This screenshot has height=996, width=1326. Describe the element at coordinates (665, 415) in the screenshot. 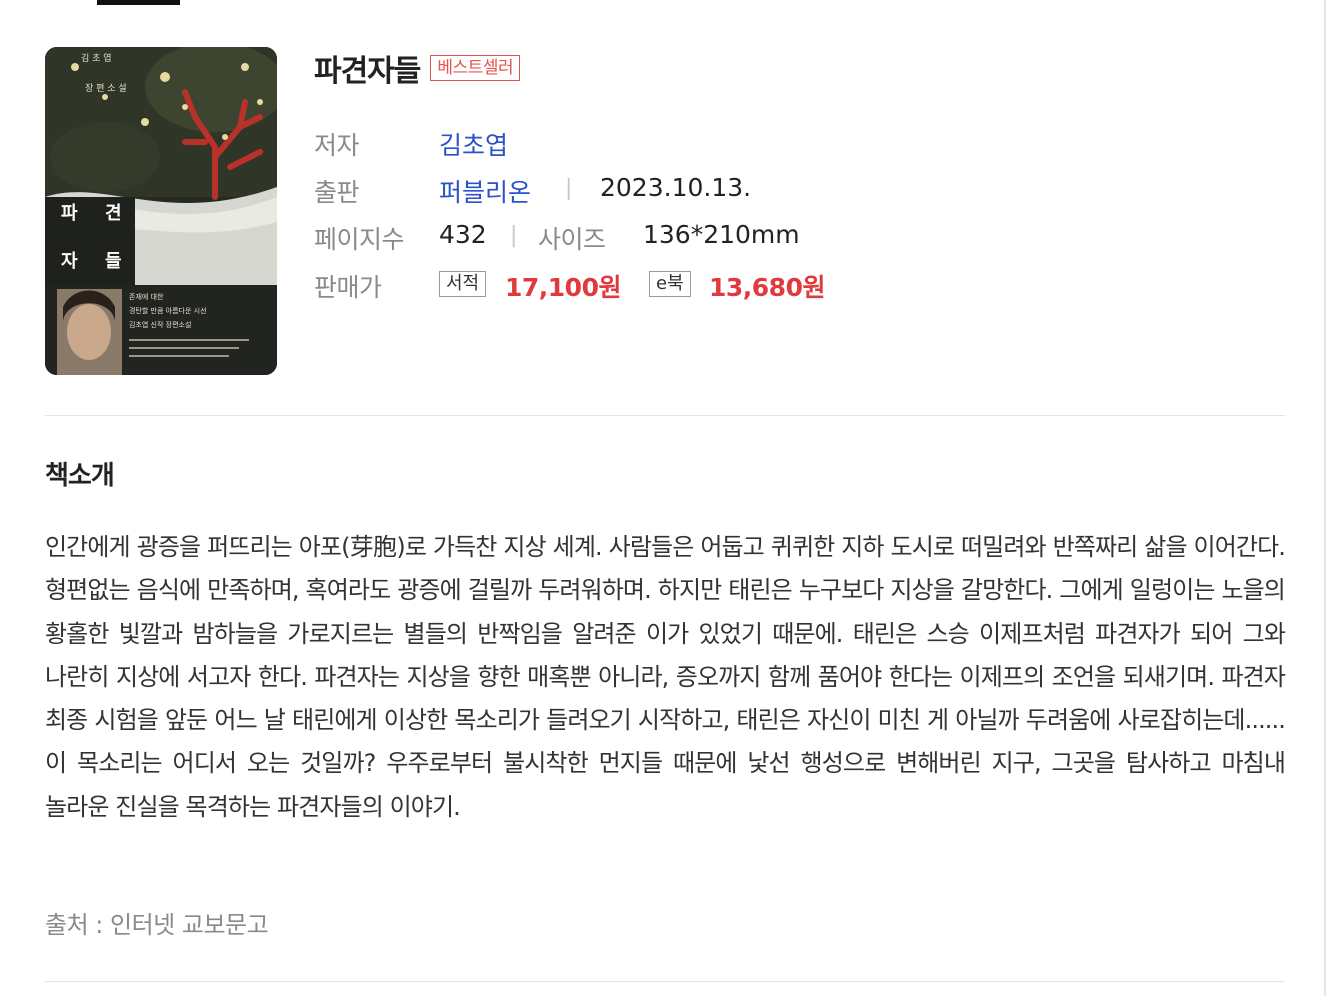

I see `section-divider` at that location.